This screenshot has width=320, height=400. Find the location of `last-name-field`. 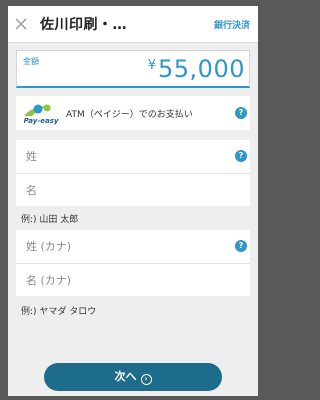

last-name-field is located at coordinates (133, 156).